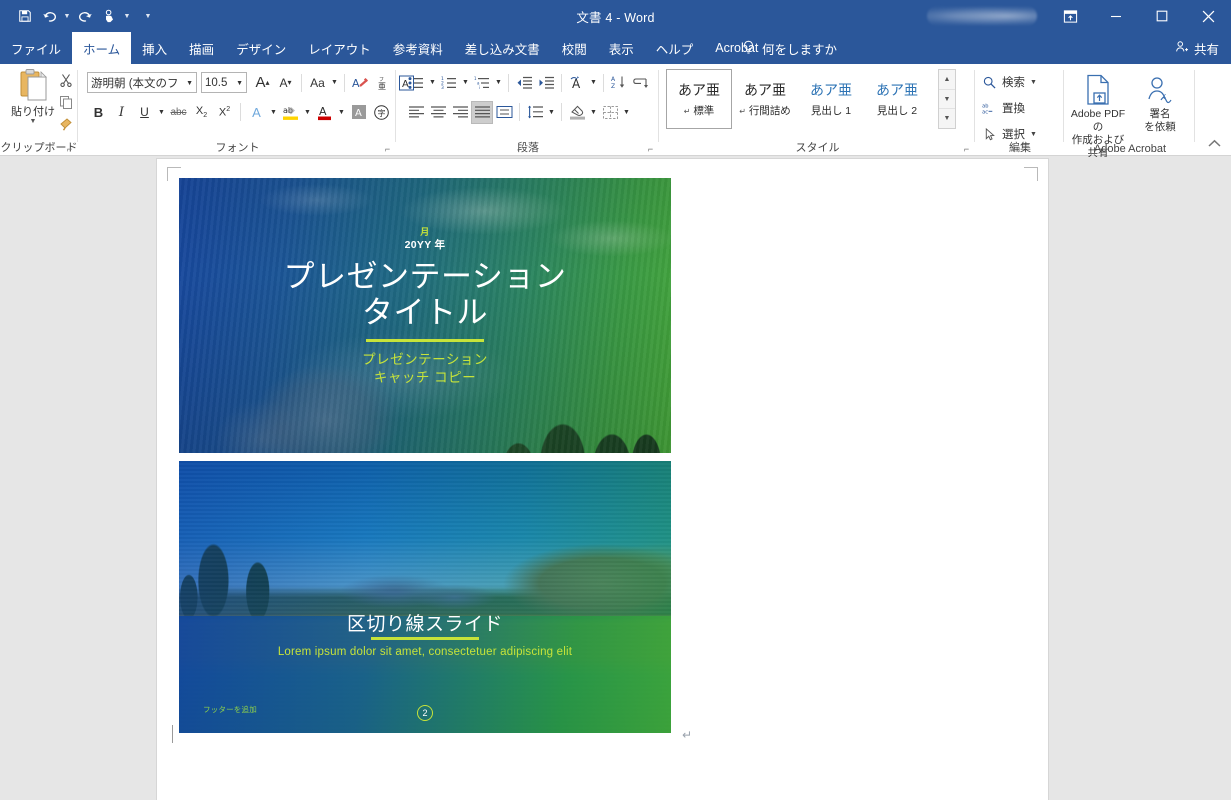 This screenshot has width=1231, height=800. What do you see at coordinates (339, 48) in the screenshot?
I see `tab-layout: レイアウト` at bounding box center [339, 48].